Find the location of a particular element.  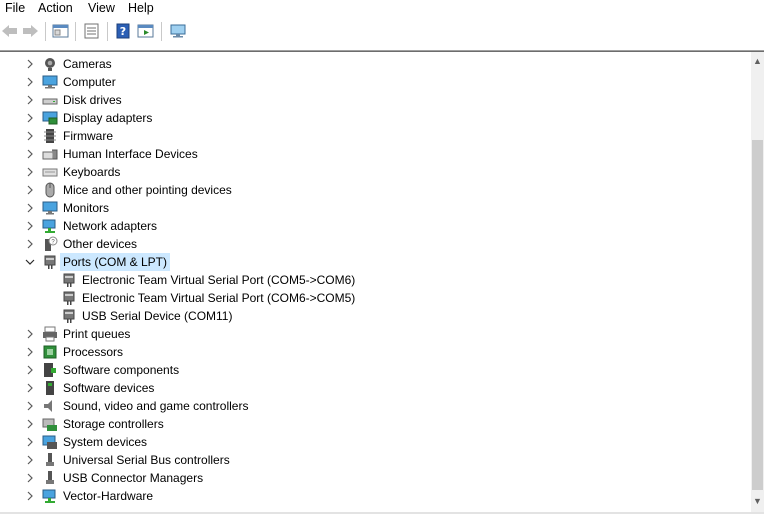

tree-category-item: Network adapters is located at coordinates (375, 226).